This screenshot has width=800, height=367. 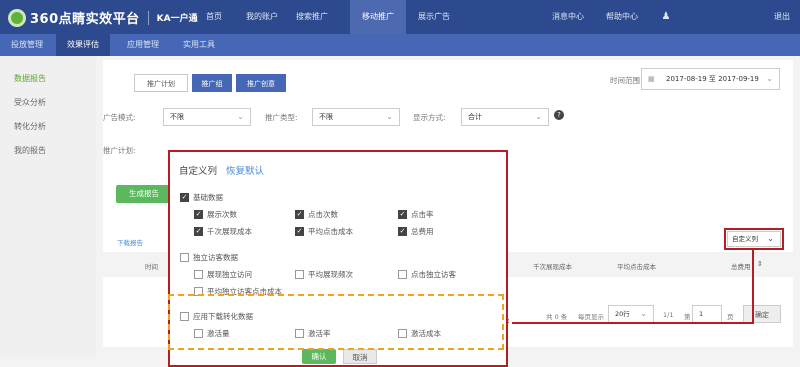 What do you see at coordinates (400, 45) in the screenshot?
I see `sub-nav-bar: 投放管理 效果评估 应用管理 实用工具` at bounding box center [400, 45].